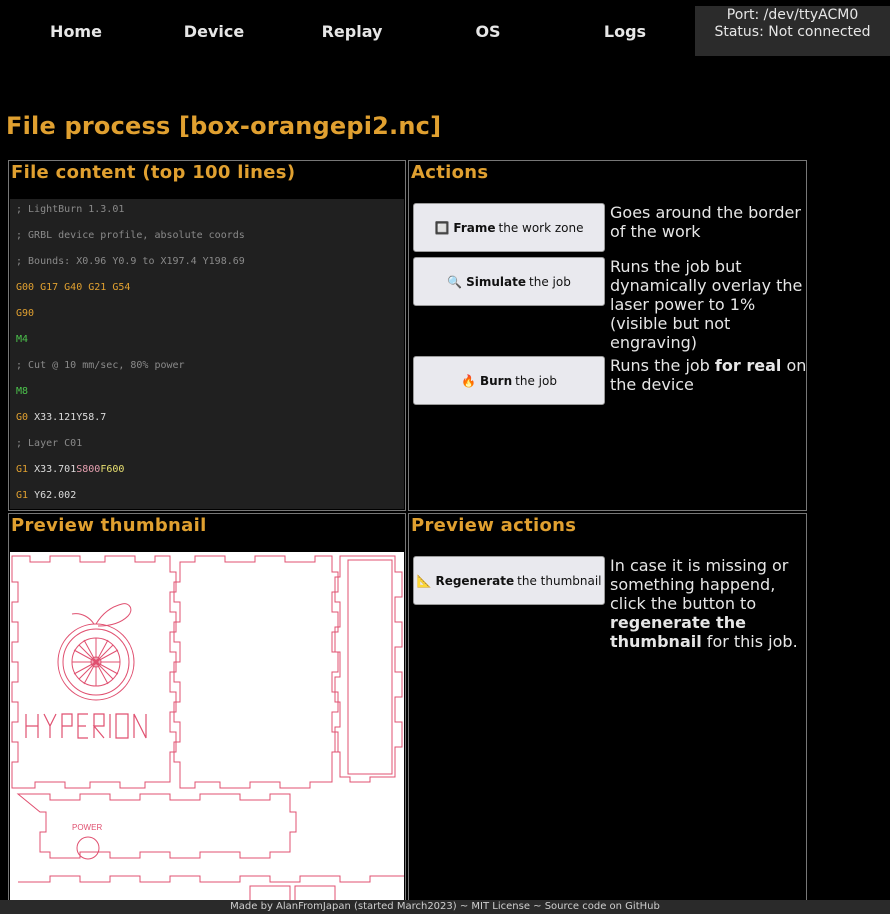 The width and height of the screenshot is (890, 914). Describe the element at coordinates (153, 172) in the screenshot. I see `file-content-title: File content (top 100 lines)` at that location.